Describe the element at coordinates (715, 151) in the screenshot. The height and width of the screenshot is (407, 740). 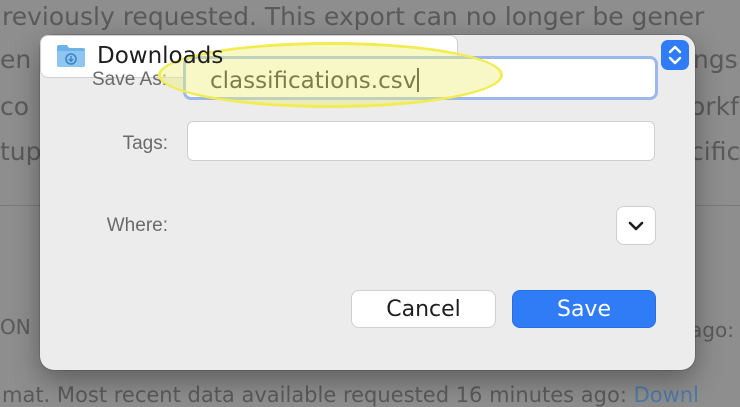
I see `bg-text-line-4-right: cific` at that location.